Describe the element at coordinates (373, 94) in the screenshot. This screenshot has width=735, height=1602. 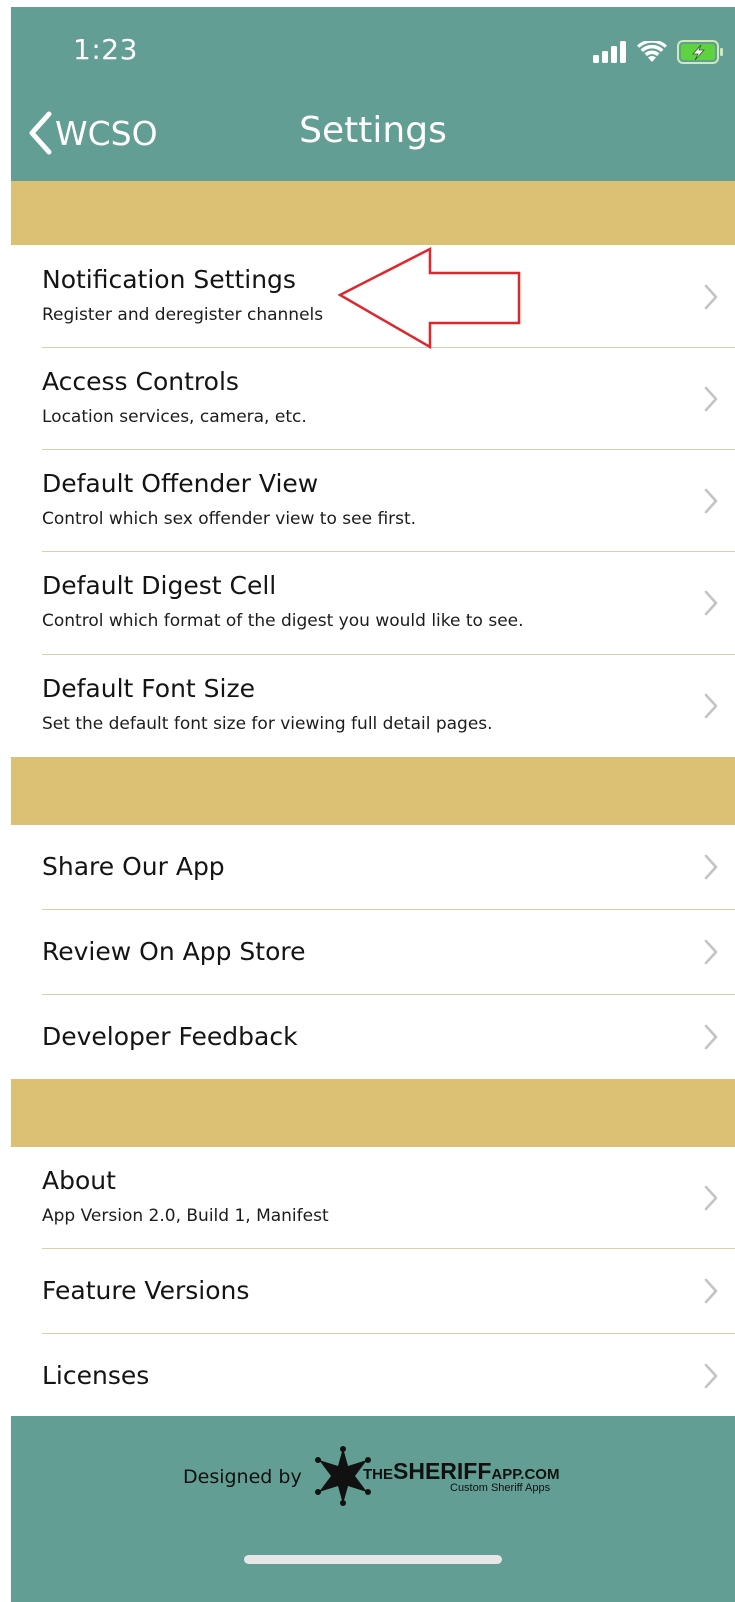
I see `navigation-bar: 1:23 WCSO Settings` at that location.